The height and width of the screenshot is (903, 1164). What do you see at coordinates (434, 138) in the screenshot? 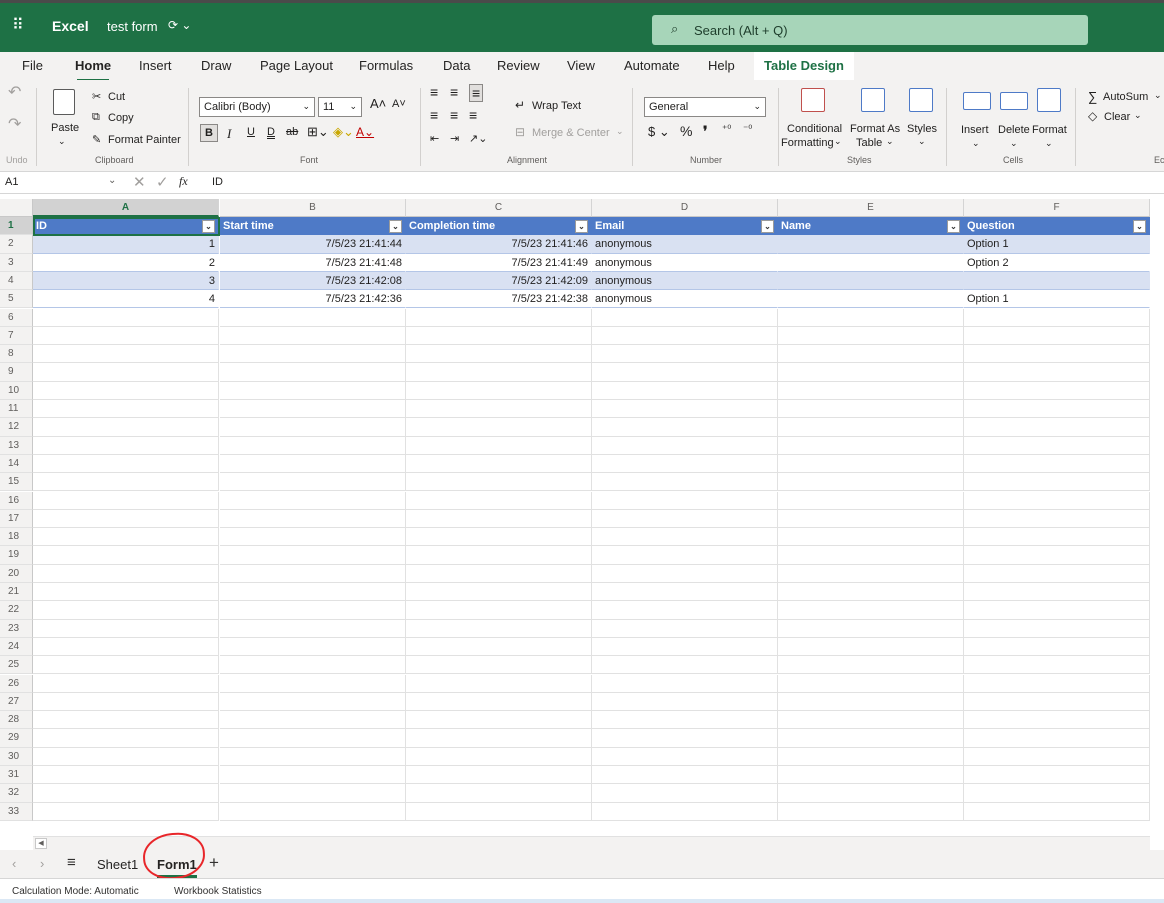
I see `decrease-indent-icon: ⇤` at bounding box center [434, 138].